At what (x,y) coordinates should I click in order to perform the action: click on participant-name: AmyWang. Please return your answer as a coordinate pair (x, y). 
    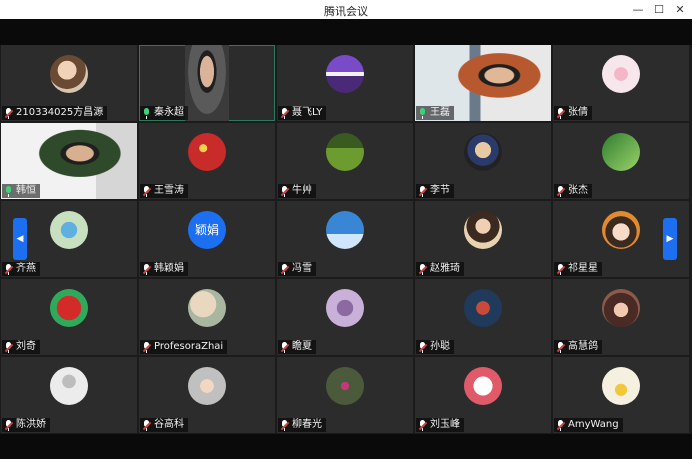
    Looking at the image, I should click on (593, 424).